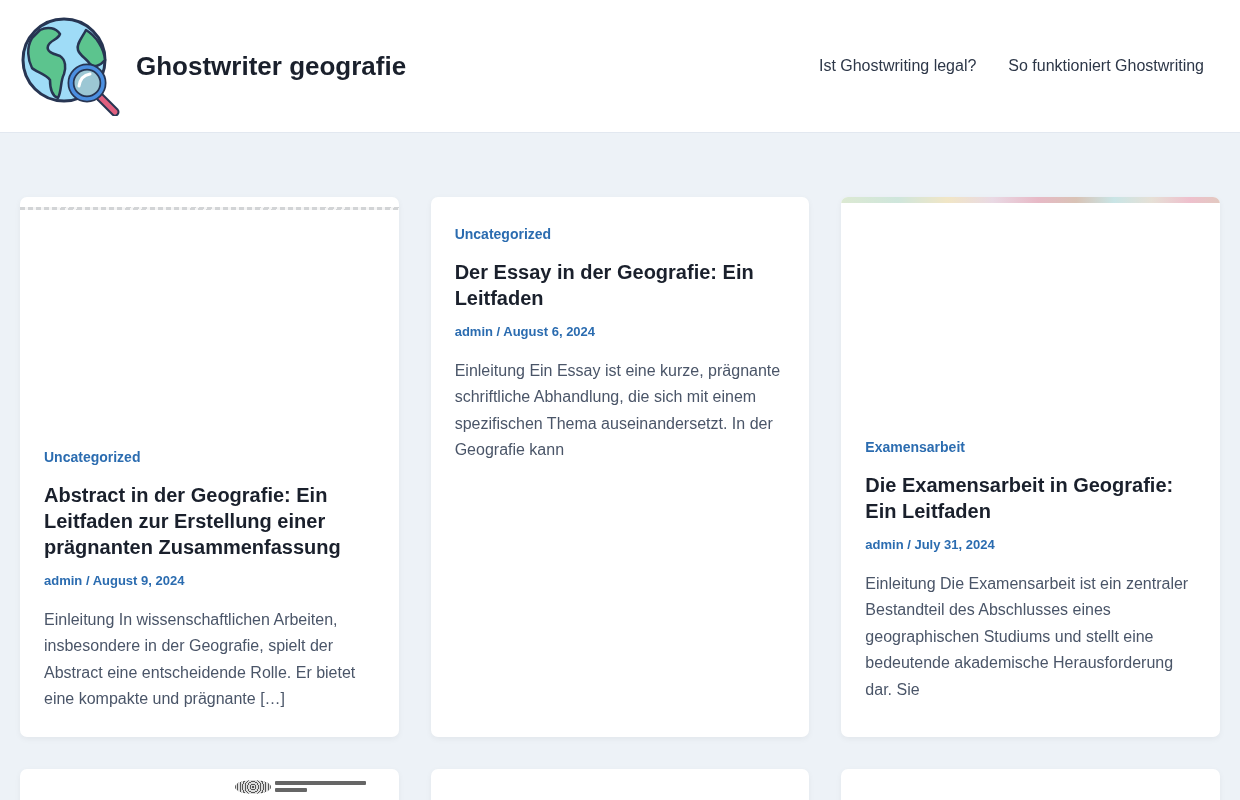 This screenshot has width=1240, height=800. Describe the element at coordinates (525, 332) in the screenshot. I see `post-meta: admin / August 6, 2024` at that location.